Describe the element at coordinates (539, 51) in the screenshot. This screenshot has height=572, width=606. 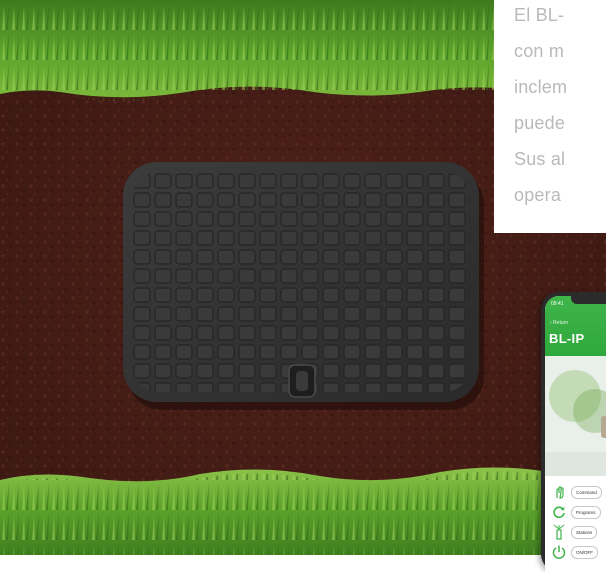
I see `description-line: con m` at that location.